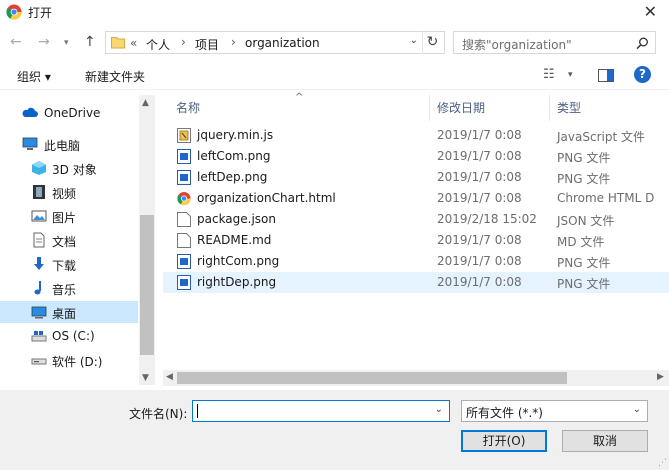  What do you see at coordinates (184, 240) in the screenshot?
I see `blank-file-icon` at bounding box center [184, 240].